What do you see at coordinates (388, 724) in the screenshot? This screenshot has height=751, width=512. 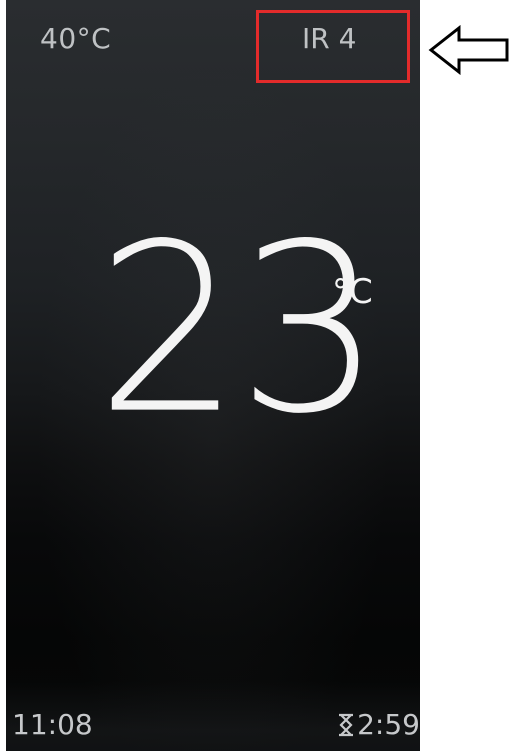 I see `timer-remaining: 2:59` at bounding box center [388, 724].